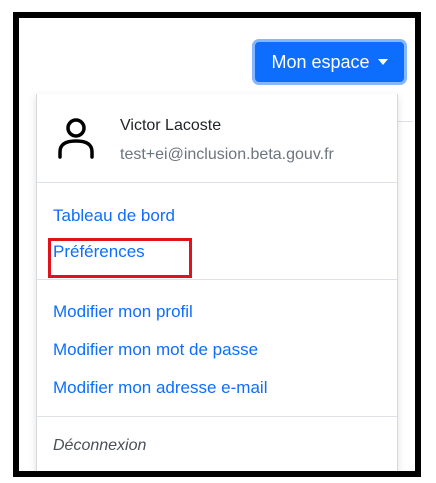  Describe the element at coordinates (76, 138) in the screenshot. I see `user-icon` at that location.